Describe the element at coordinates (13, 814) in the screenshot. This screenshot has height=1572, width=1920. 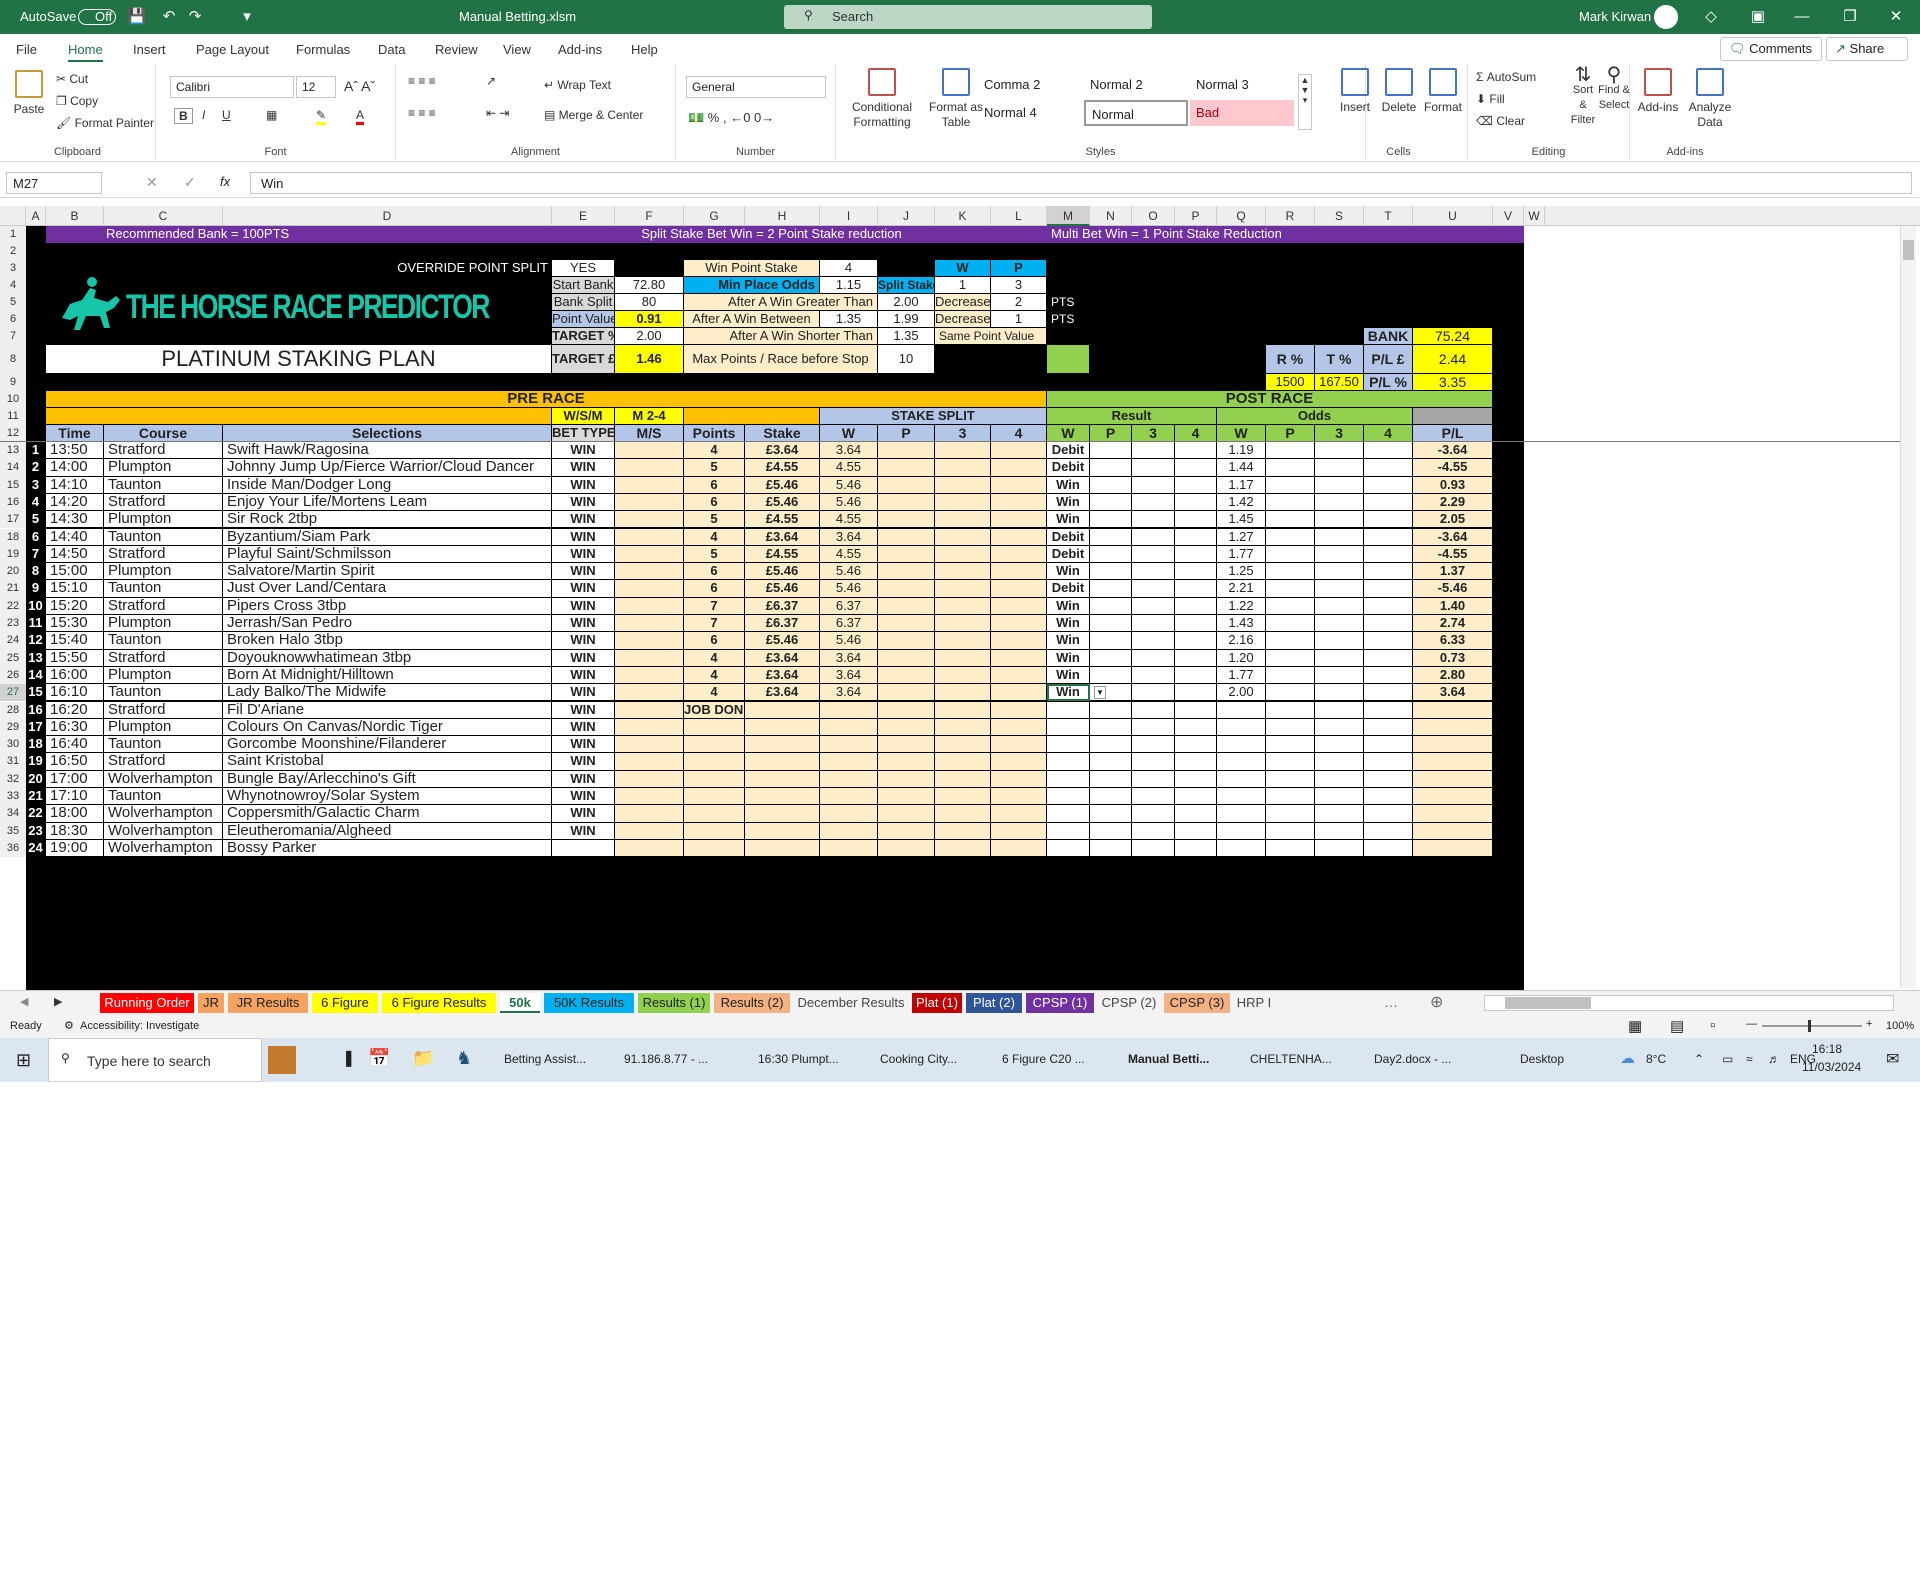
I see `row-header: 34` at that location.